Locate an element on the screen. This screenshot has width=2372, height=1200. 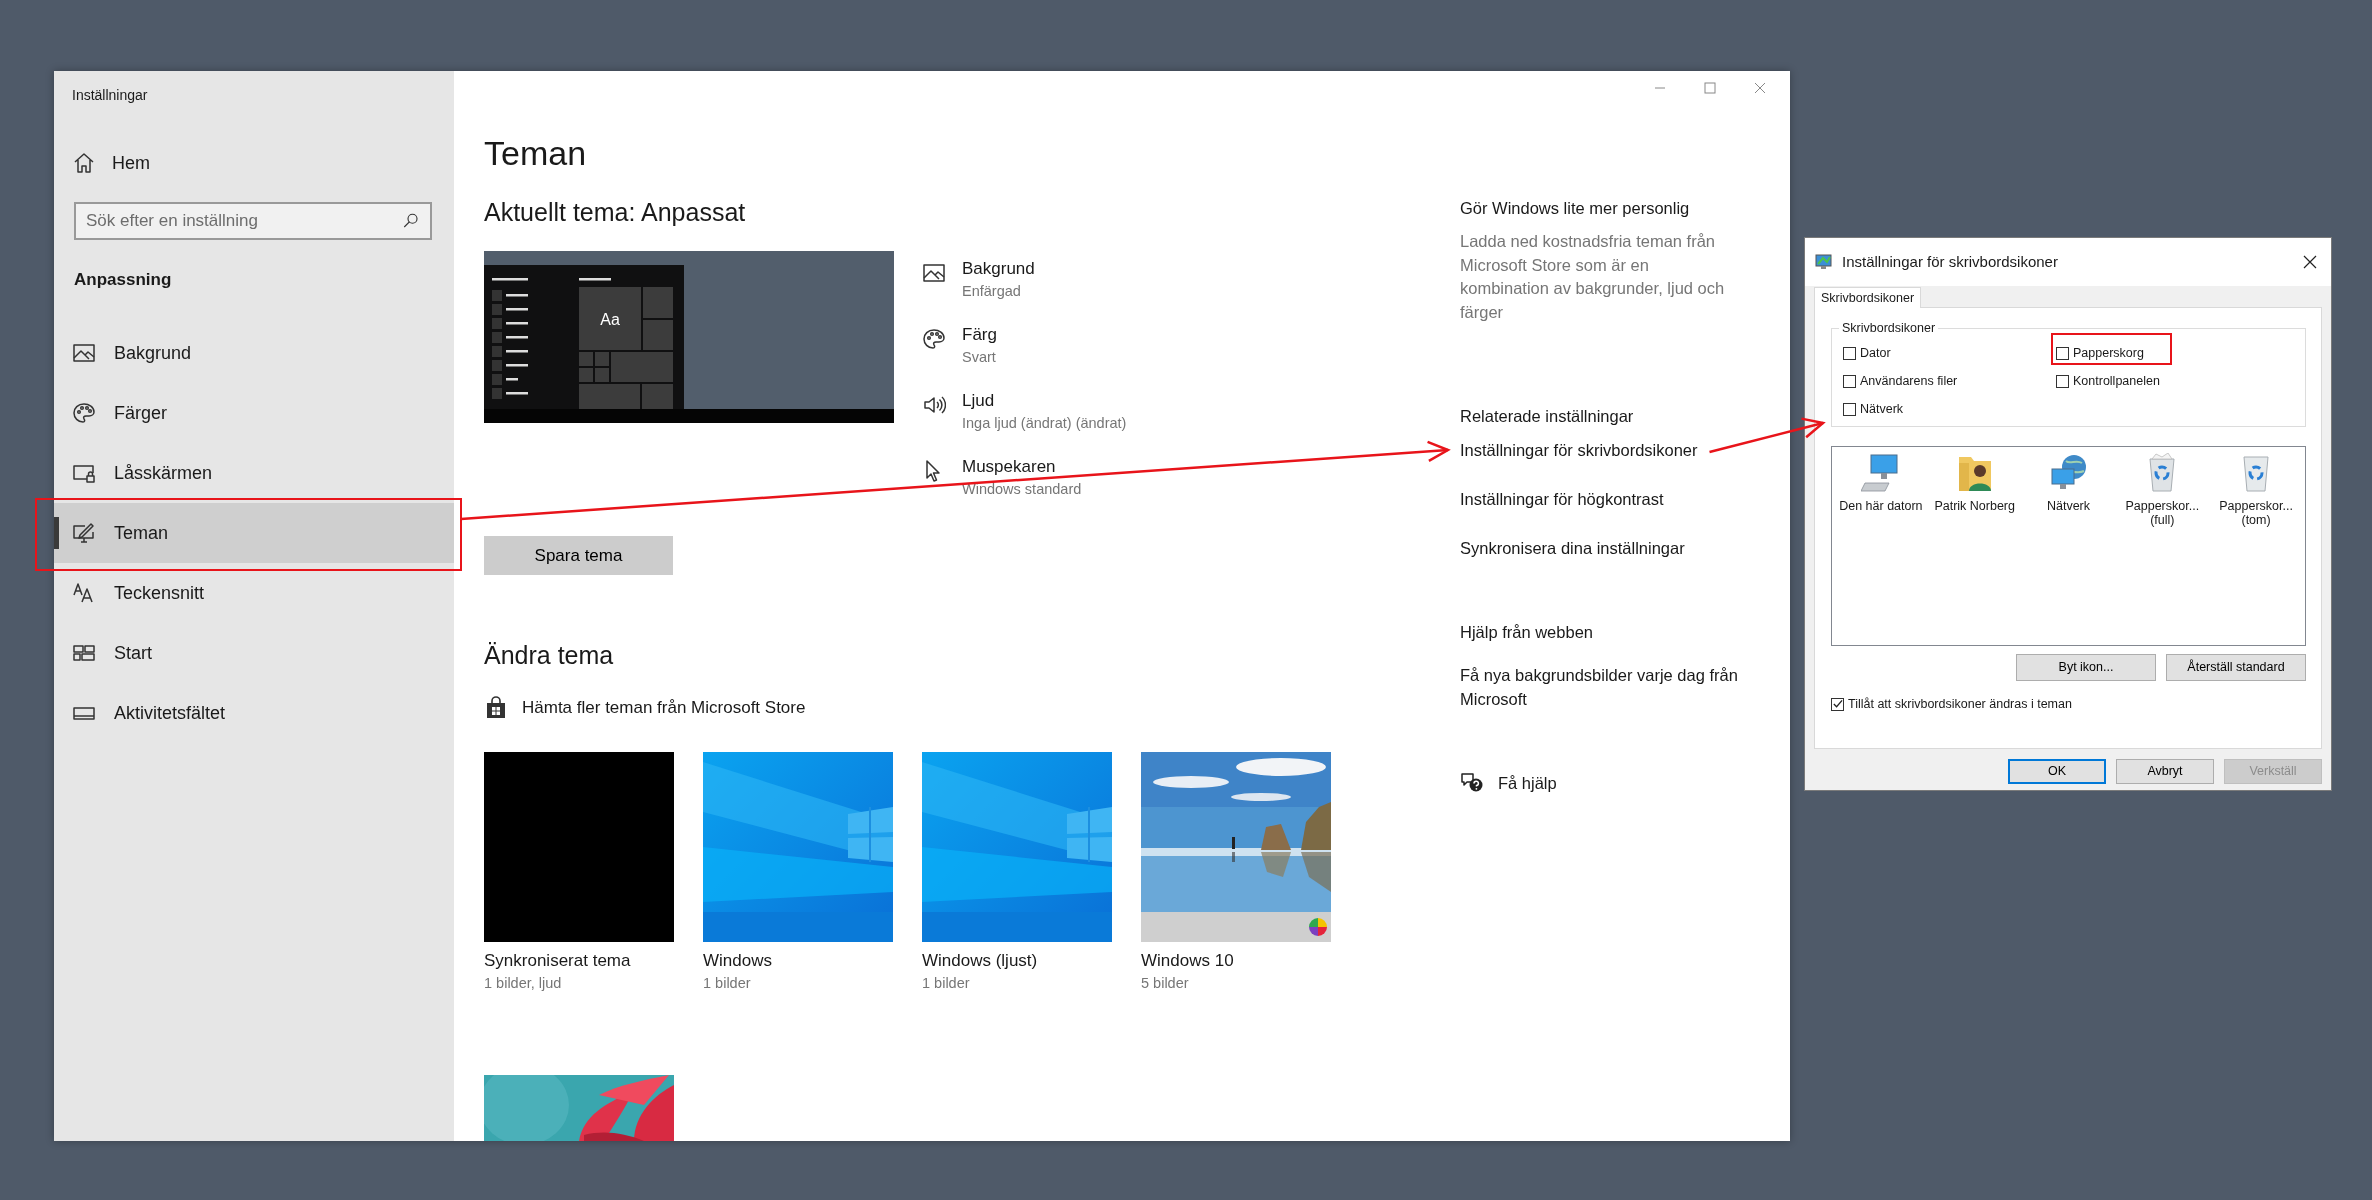
description-text: Ladda ned kostnadsfria teman från Microsoft Store som är en kombination av bakgrunder, ljud och färger is located at coordinates (1593, 277).